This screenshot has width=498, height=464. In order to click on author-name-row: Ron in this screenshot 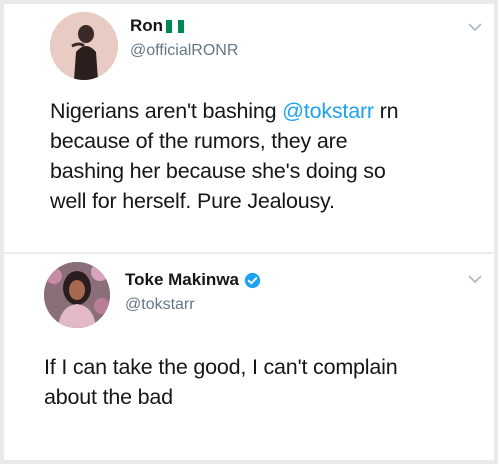, I will do `click(157, 26)`.